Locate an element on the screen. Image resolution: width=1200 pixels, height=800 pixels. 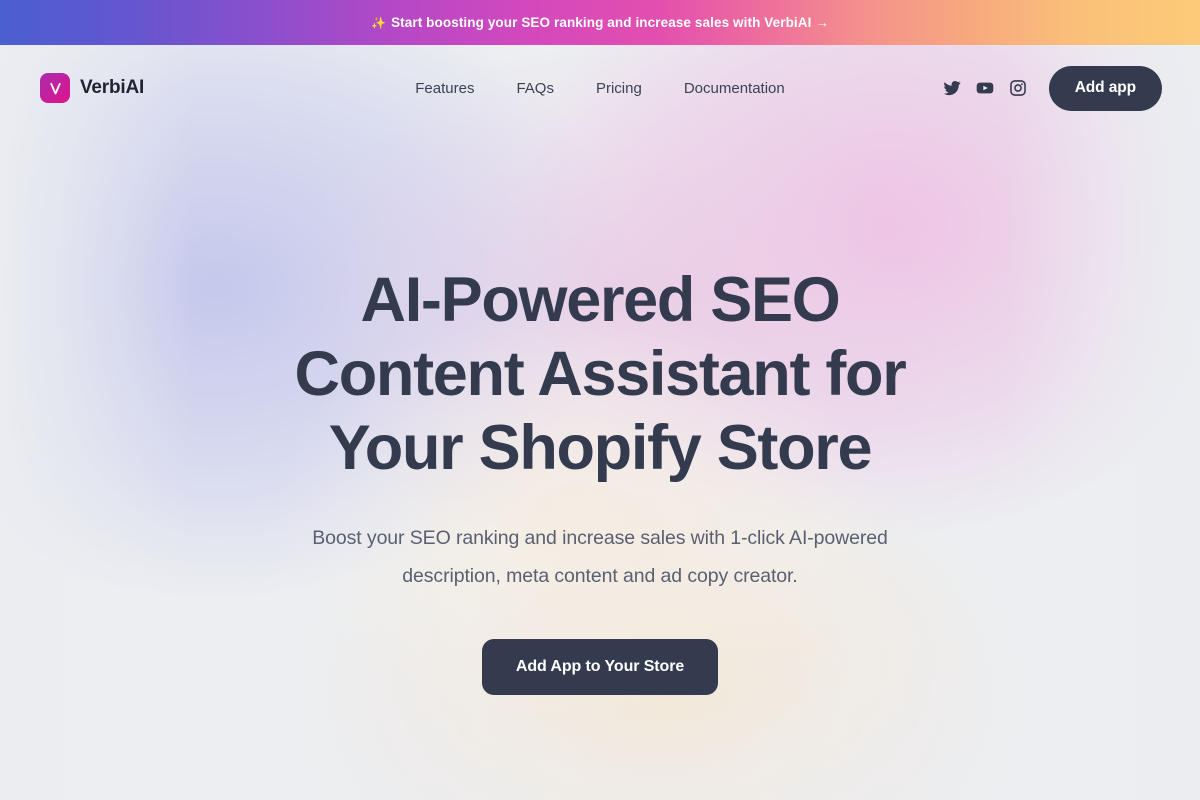
social-links is located at coordinates (985, 88).